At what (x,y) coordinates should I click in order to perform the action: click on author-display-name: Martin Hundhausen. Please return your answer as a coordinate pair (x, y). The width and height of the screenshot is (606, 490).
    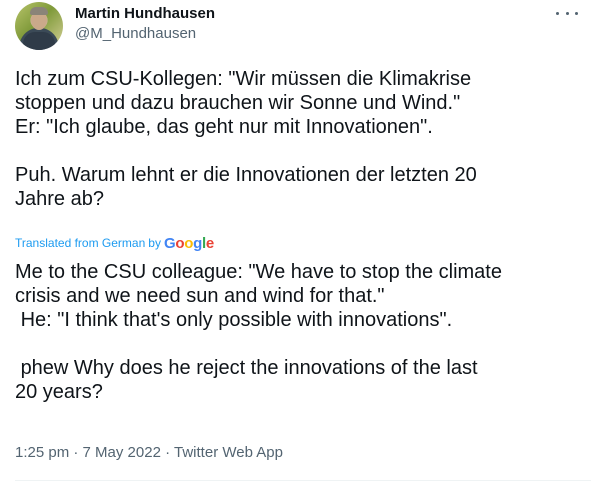
    Looking at the image, I should click on (145, 14).